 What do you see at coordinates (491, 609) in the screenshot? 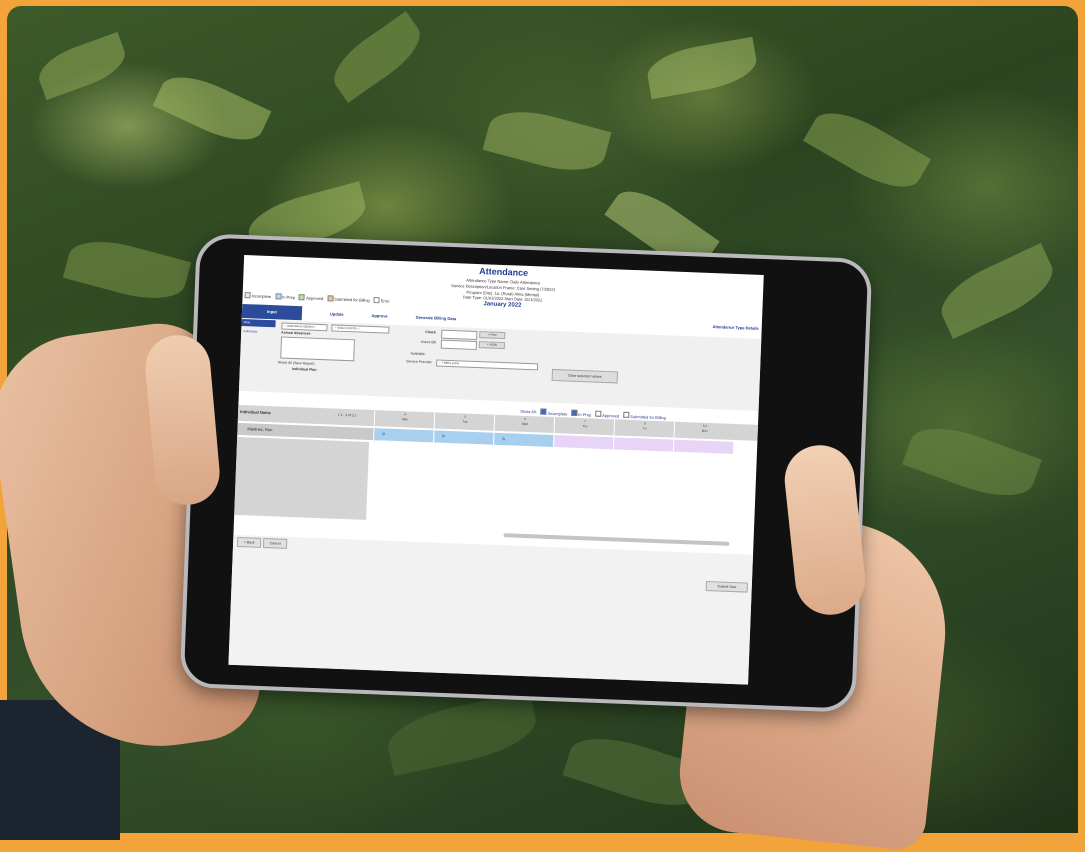
I see `footer-area` at bounding box center [491, 609].